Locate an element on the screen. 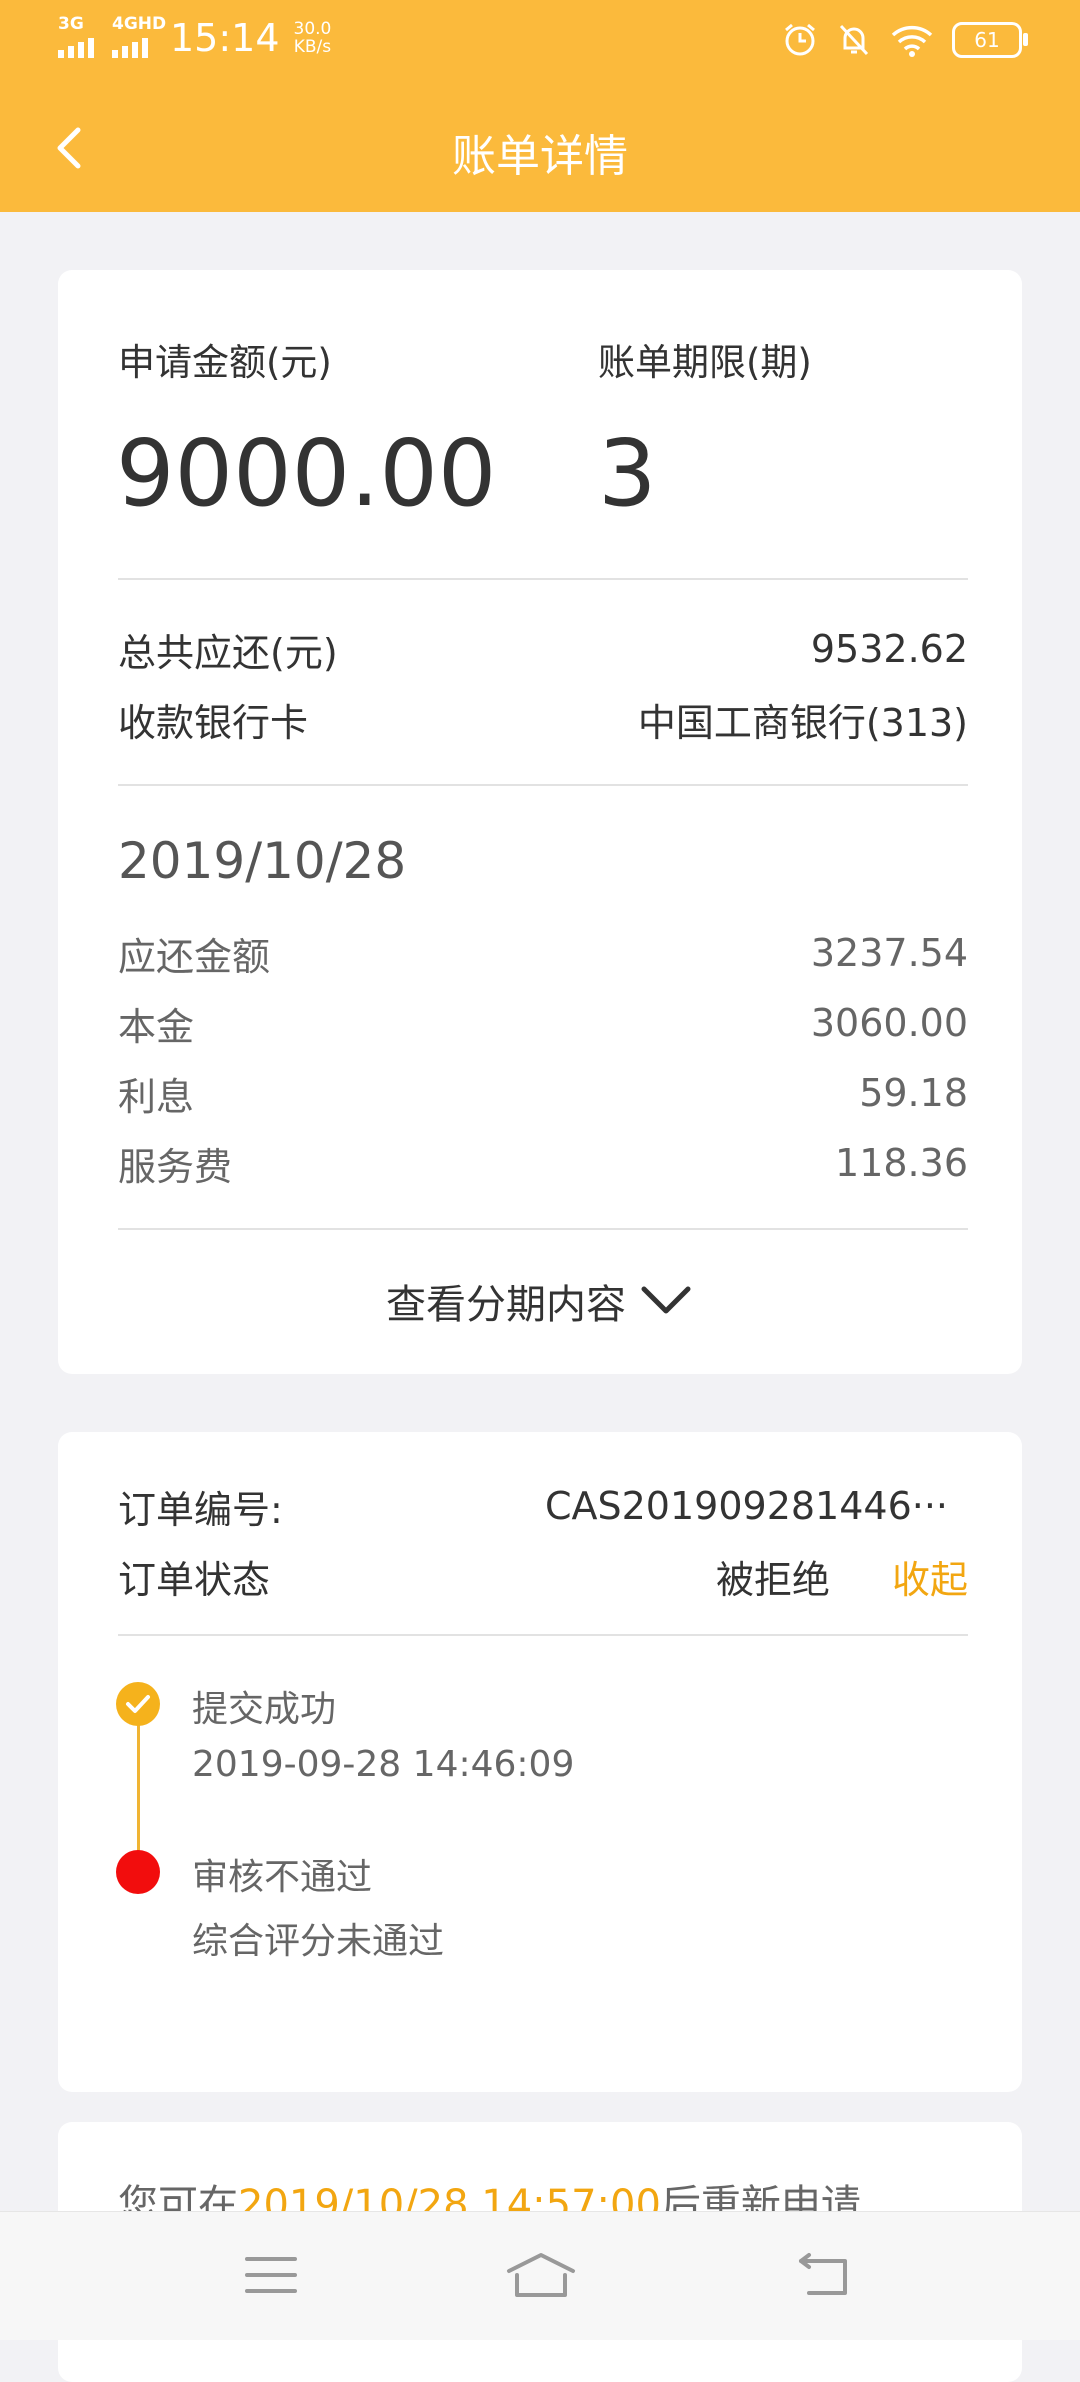  collapse-button: 收起 is located at coordinates (930, 1576).